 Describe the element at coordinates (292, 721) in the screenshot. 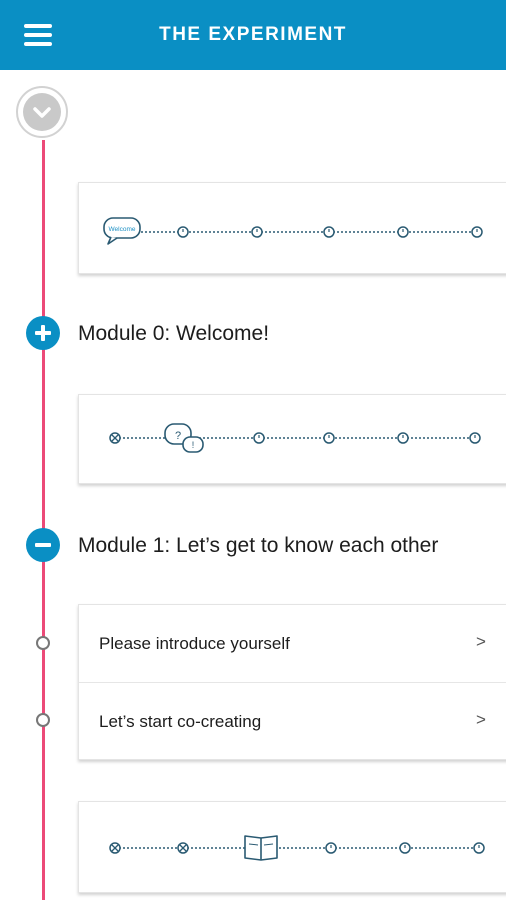

I see `list-item-start-co-creating: Let’s start co-creating >` at that location.